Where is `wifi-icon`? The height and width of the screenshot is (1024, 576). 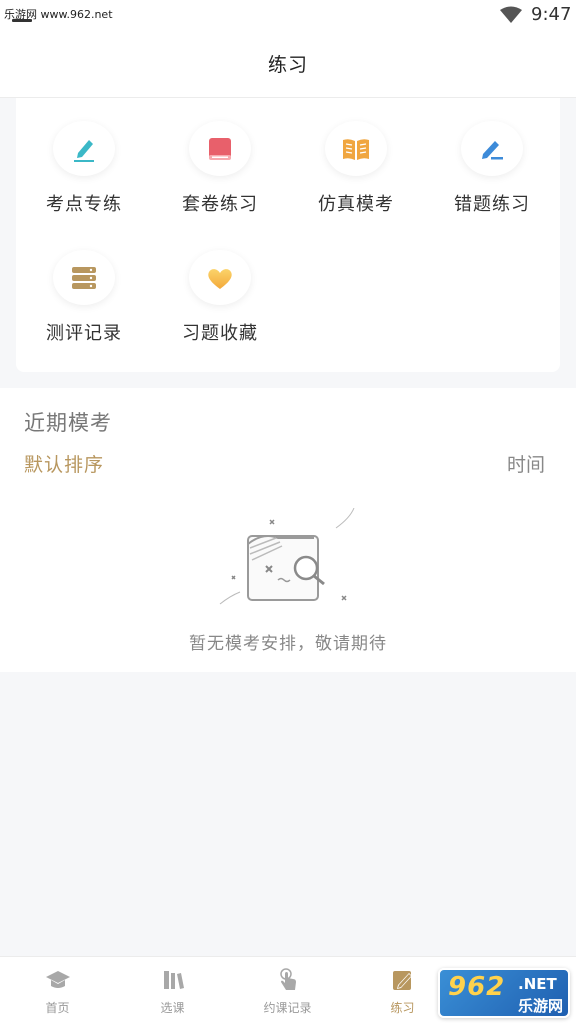
wifi-icon is located at coordinates (511, 14).